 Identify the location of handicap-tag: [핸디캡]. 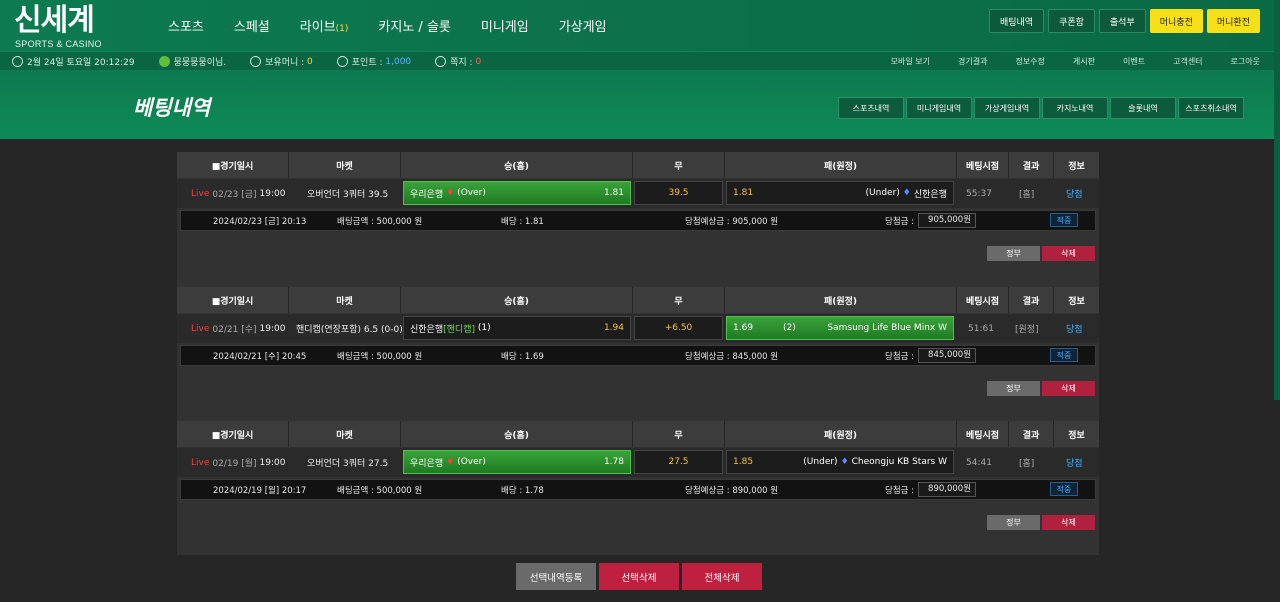
(459, 329).